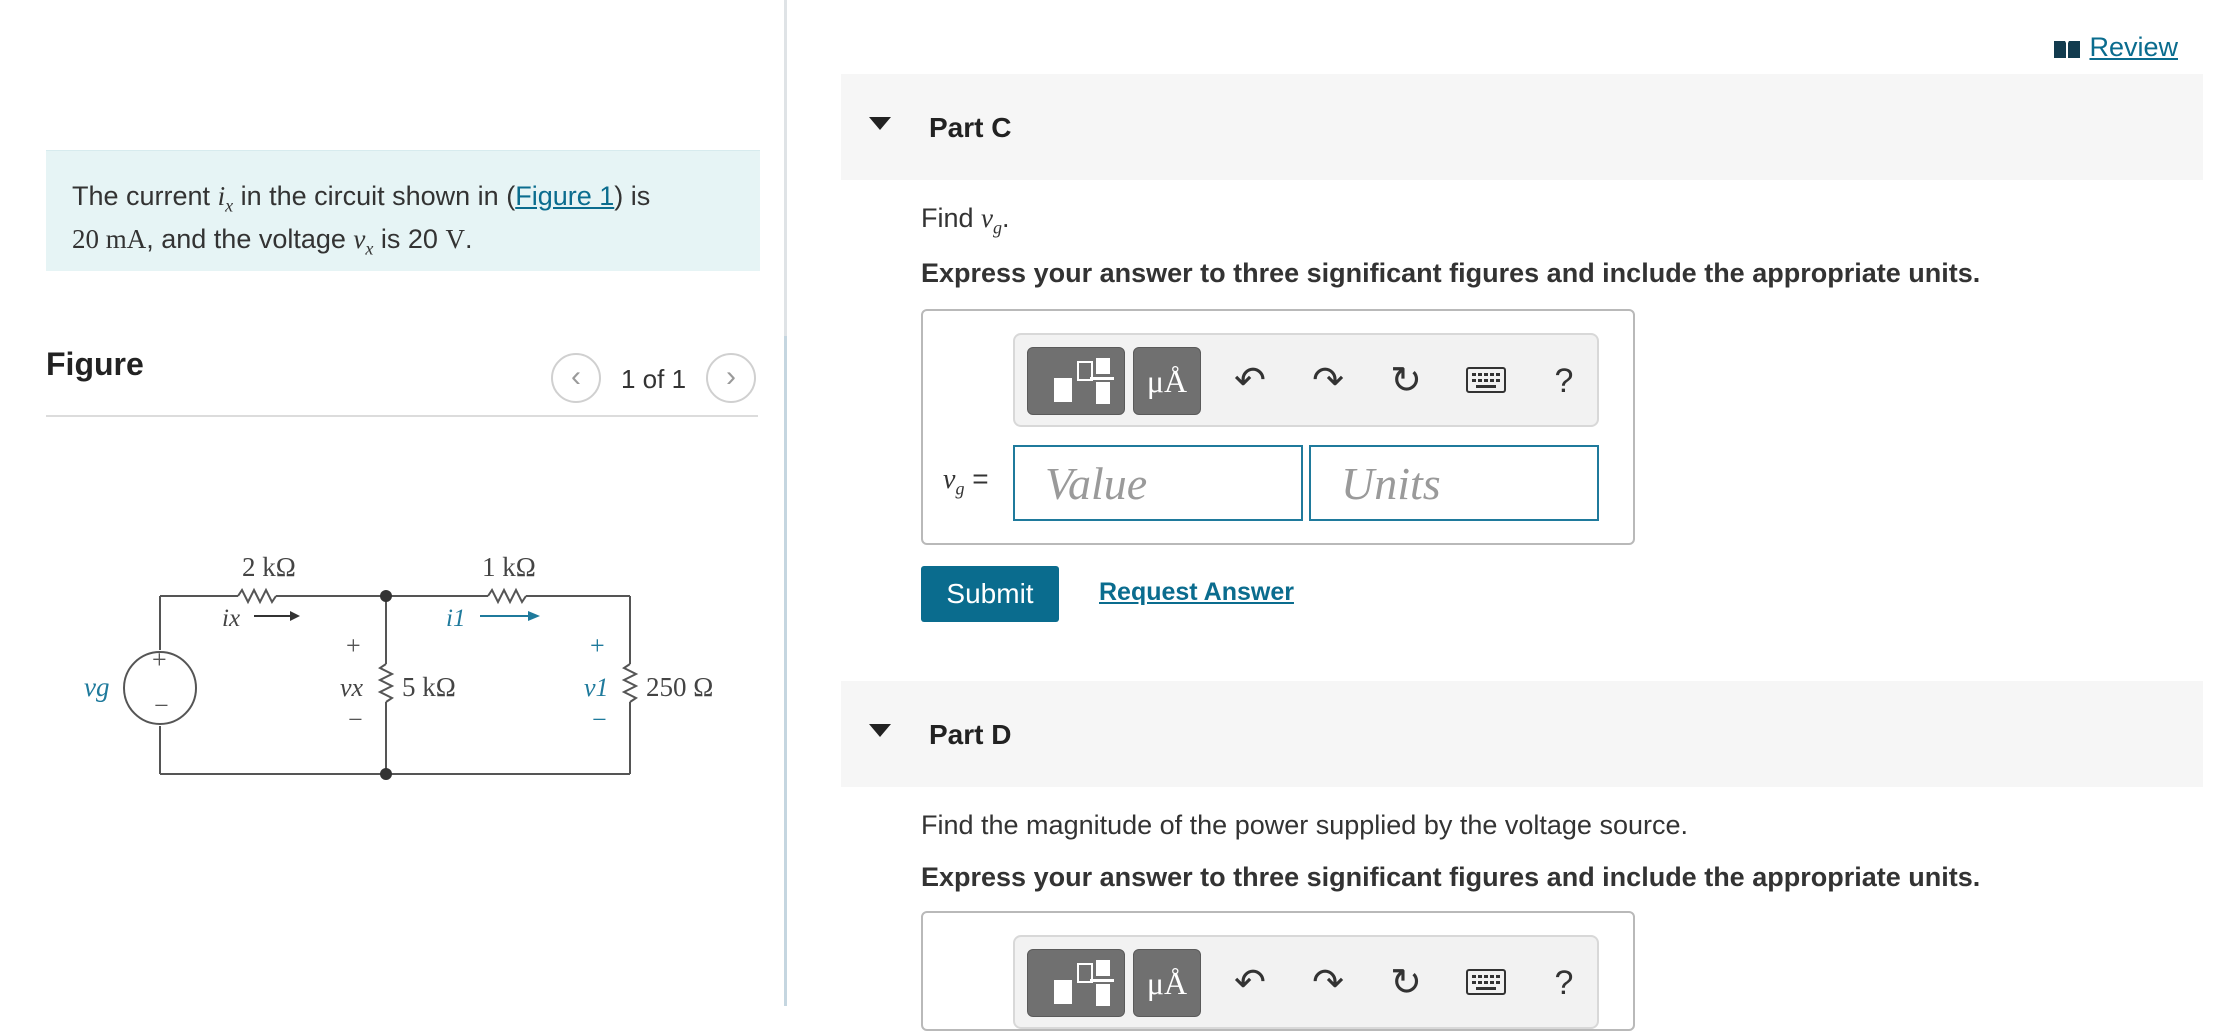  What do you see at coordinates (429, 687) in the screenshot?
I see `r3-label: 5 kΩ` at bounding box center [429, 687].